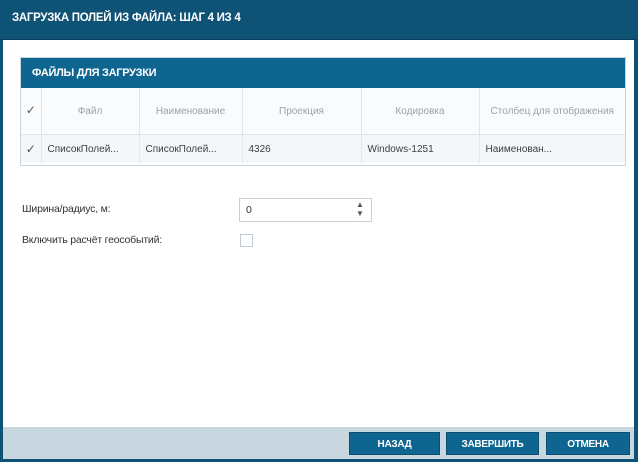  I want to click on select-all-checkbox: ✓, so click(31, 111).